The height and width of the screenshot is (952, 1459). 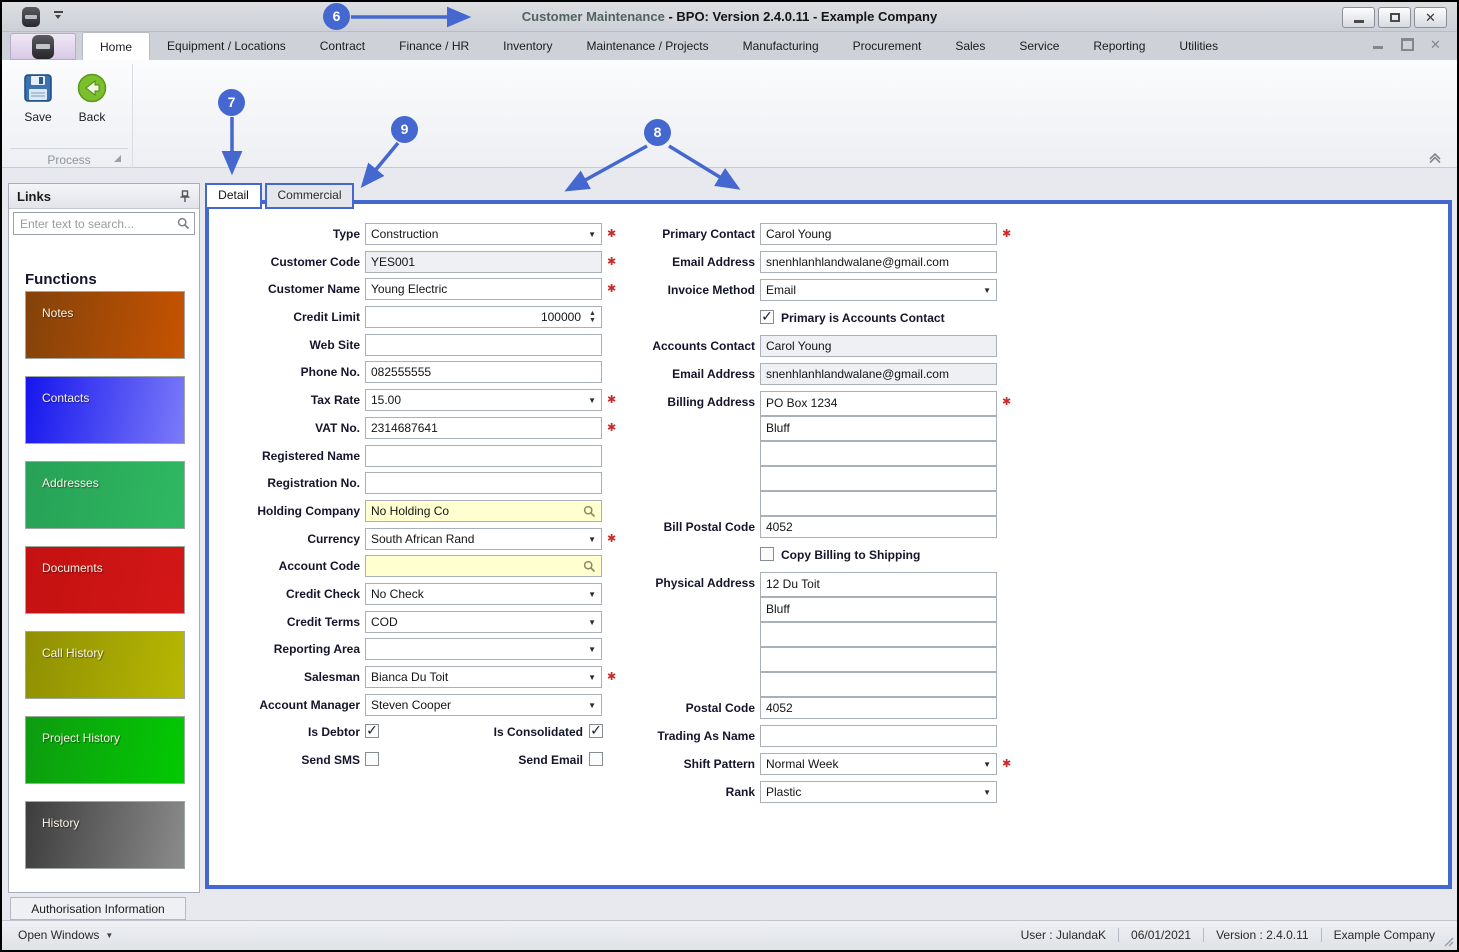 I want to click on application-menu-button, so click(x=43, y=46).